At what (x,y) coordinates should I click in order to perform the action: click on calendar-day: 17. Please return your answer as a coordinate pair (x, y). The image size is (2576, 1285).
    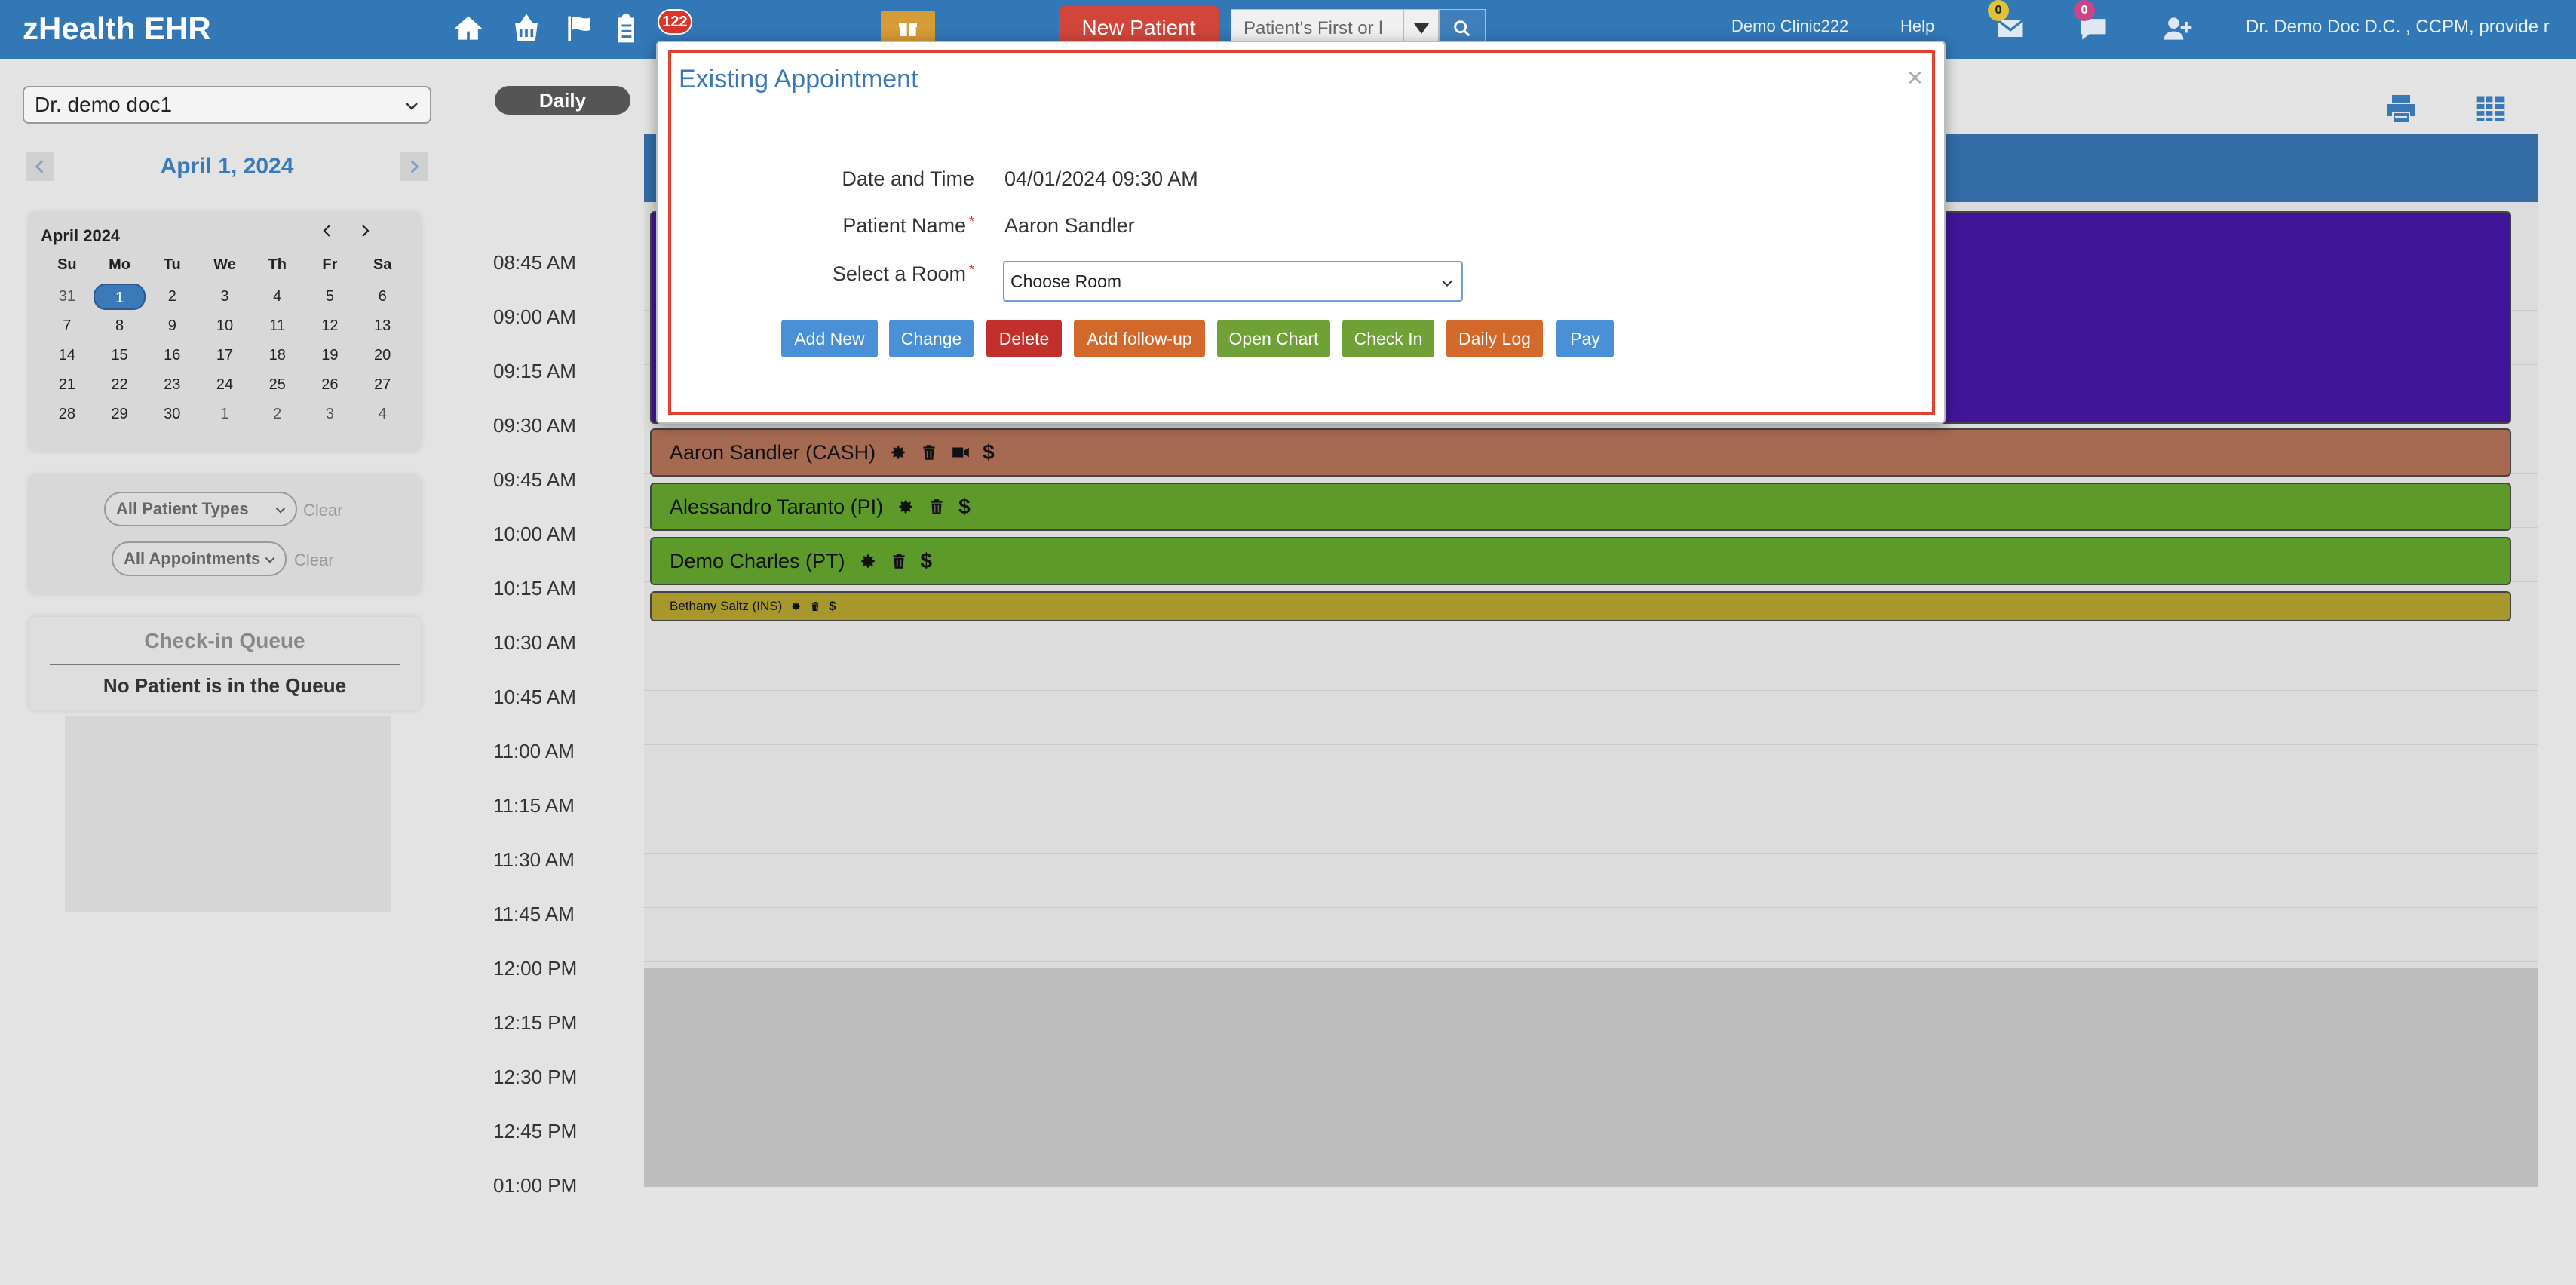
    Looking at the image, I should click on (224, 355).